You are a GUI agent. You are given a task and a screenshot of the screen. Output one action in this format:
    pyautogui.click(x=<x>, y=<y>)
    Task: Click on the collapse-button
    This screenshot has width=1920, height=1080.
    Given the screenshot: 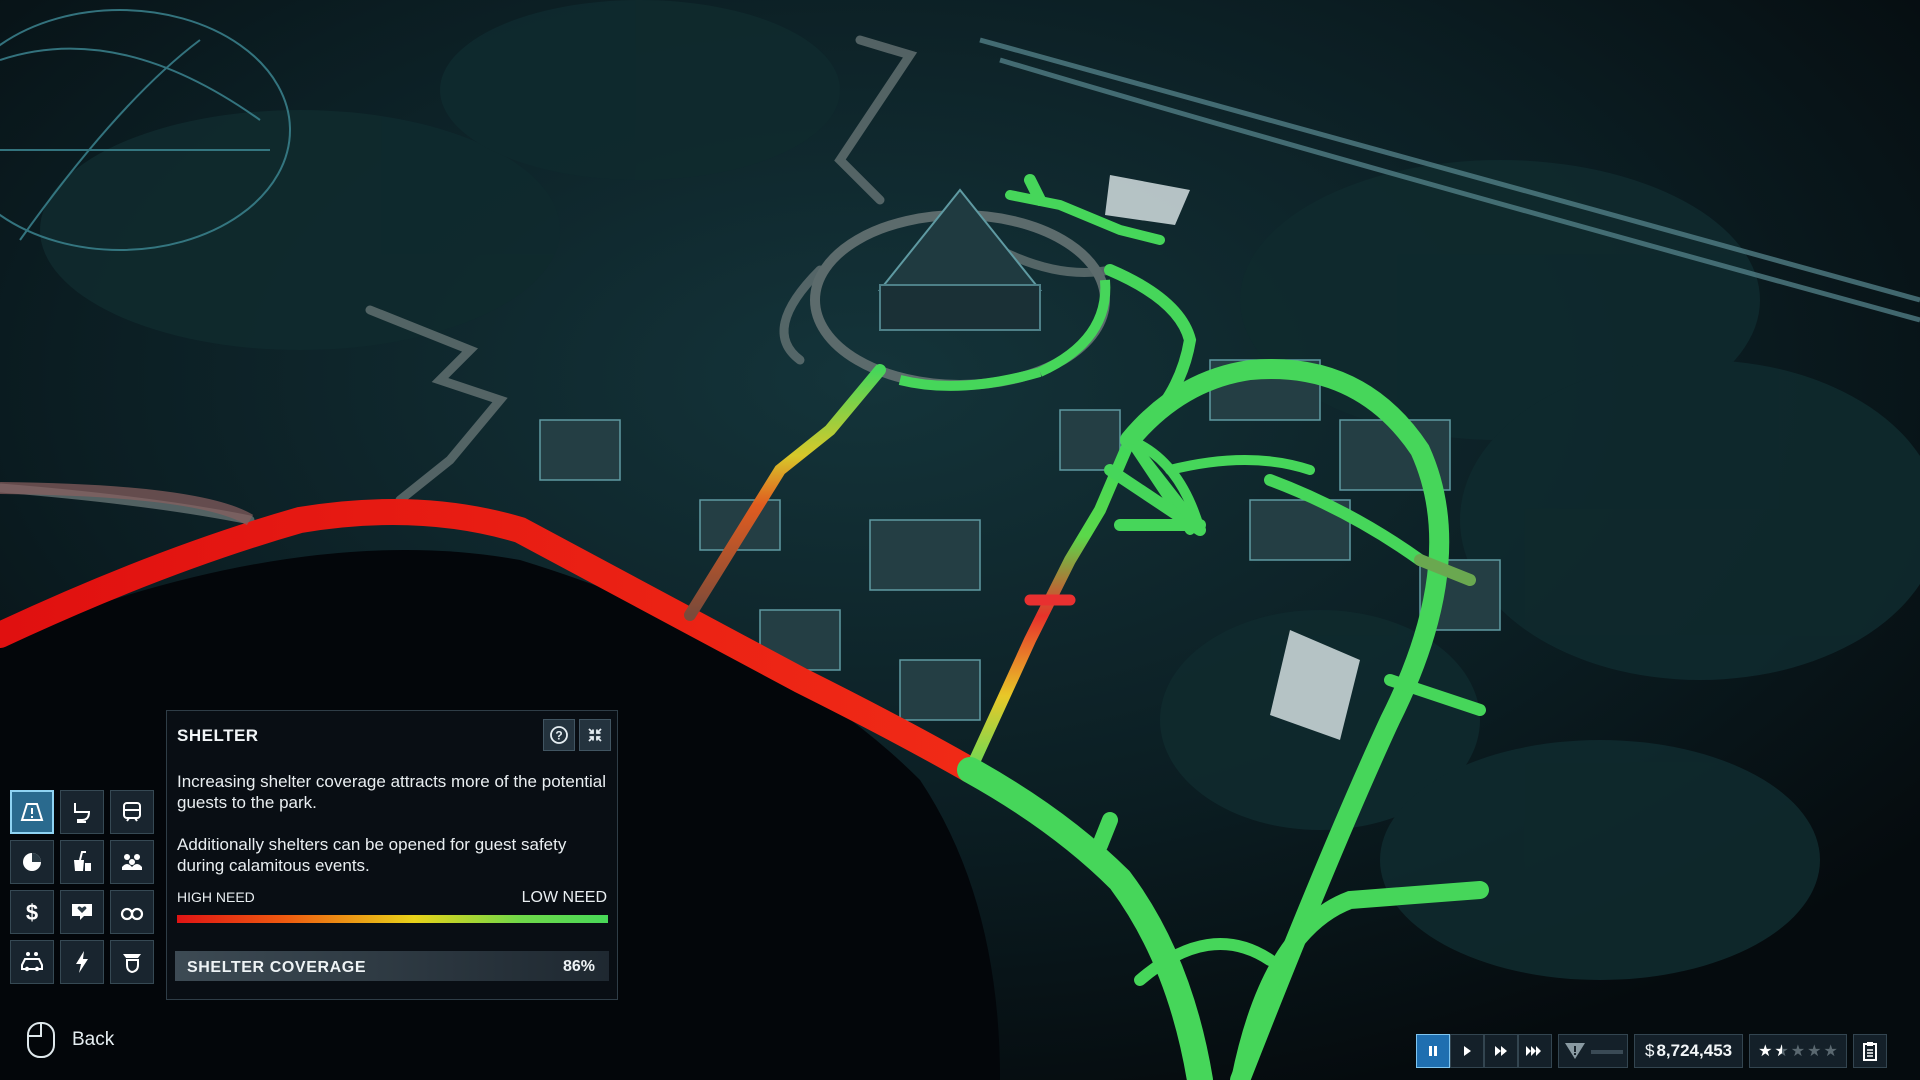 What is the action you would take?
    pyautogui.click(x=595, y=735)
    